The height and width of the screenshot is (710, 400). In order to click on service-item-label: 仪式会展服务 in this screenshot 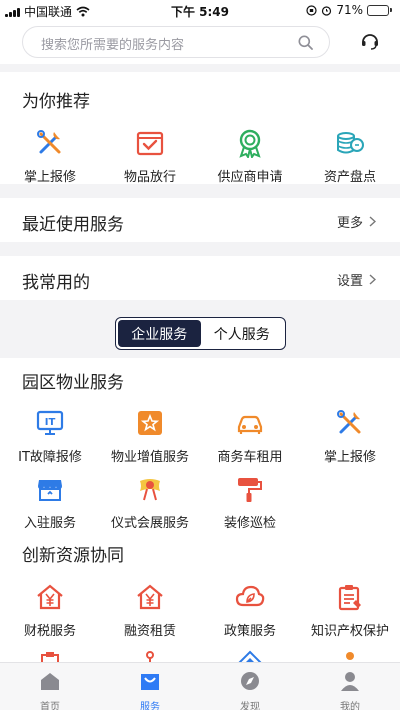, I will do `click(149, 523)`.